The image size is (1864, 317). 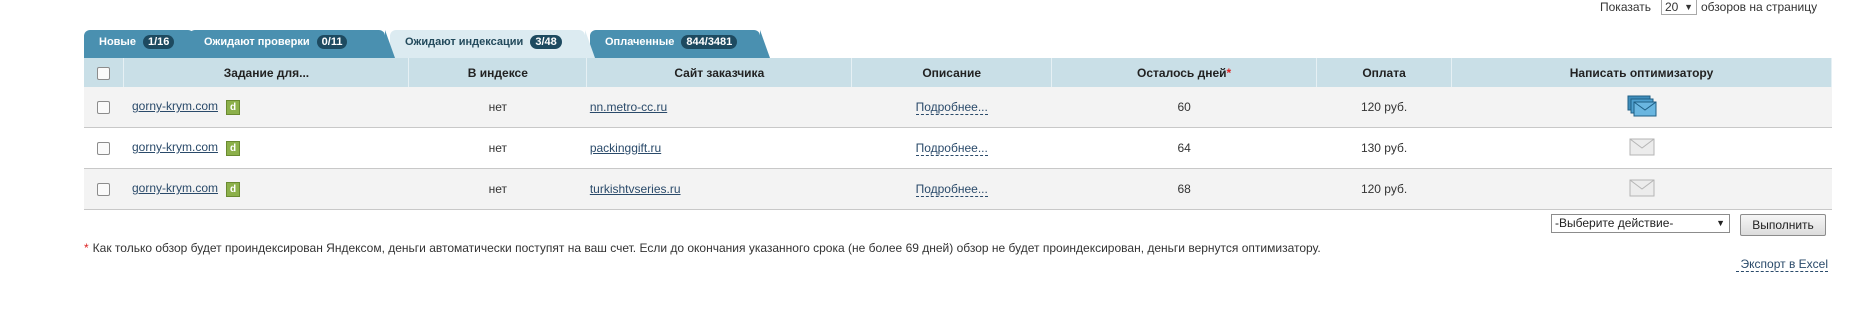 I want to click on days-left-cell: 64, so click(x=1184, y=148).